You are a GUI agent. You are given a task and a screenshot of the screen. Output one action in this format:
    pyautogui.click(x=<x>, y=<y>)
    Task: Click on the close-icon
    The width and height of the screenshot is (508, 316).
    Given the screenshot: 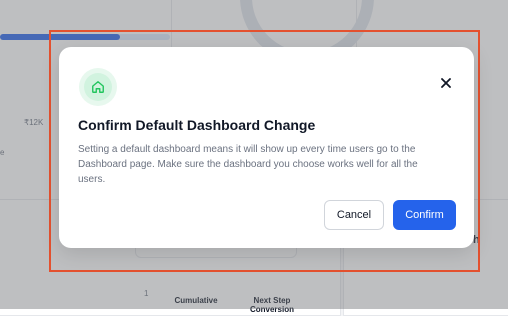 What is the action you would take?
    pyautogui.click(x=446, y=83)
    